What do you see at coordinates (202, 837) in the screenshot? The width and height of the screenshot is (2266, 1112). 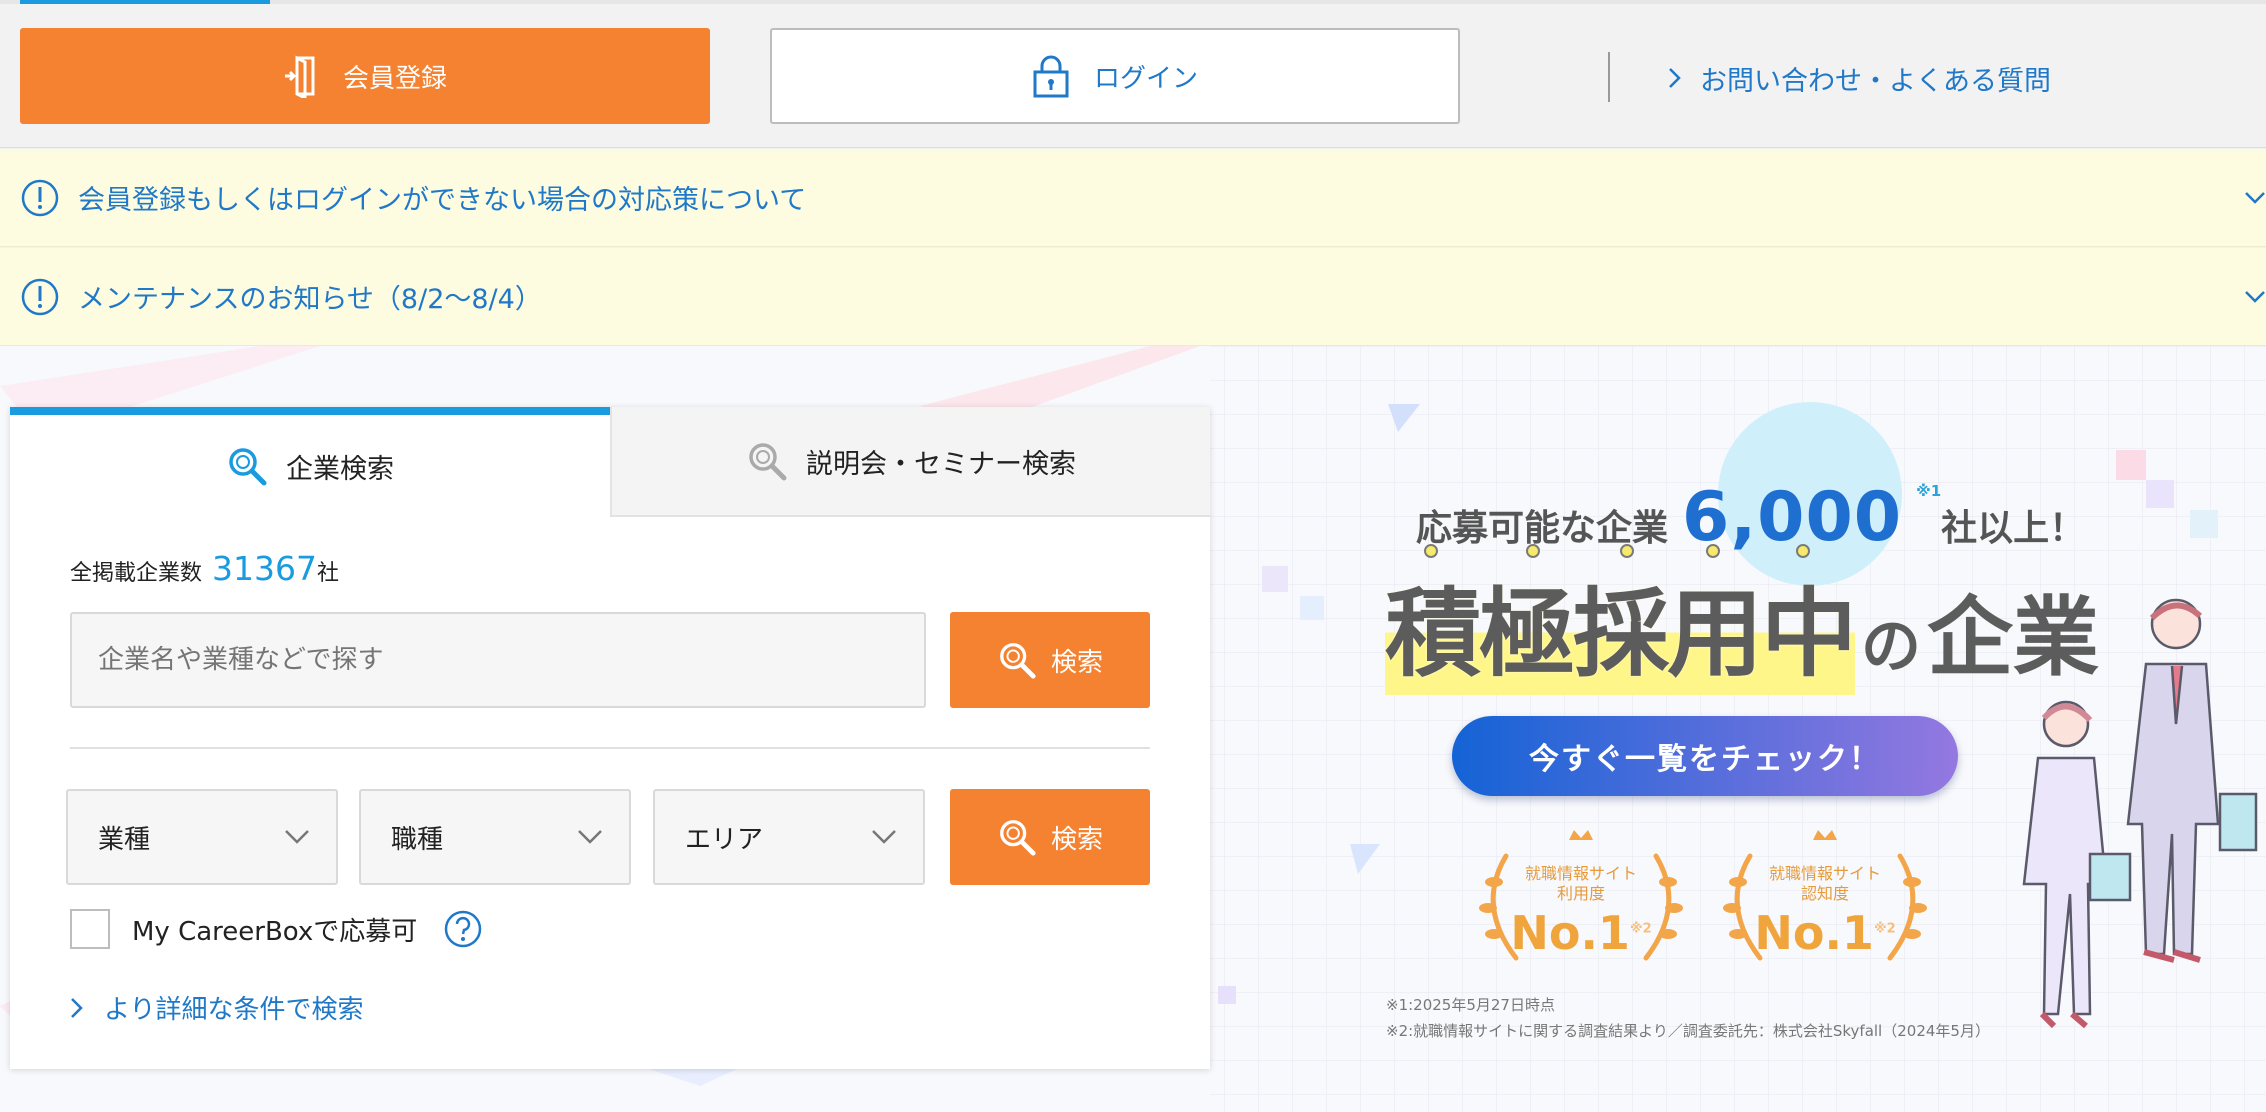 I see `industry-select: 業種` at bounding box center [202, 837].